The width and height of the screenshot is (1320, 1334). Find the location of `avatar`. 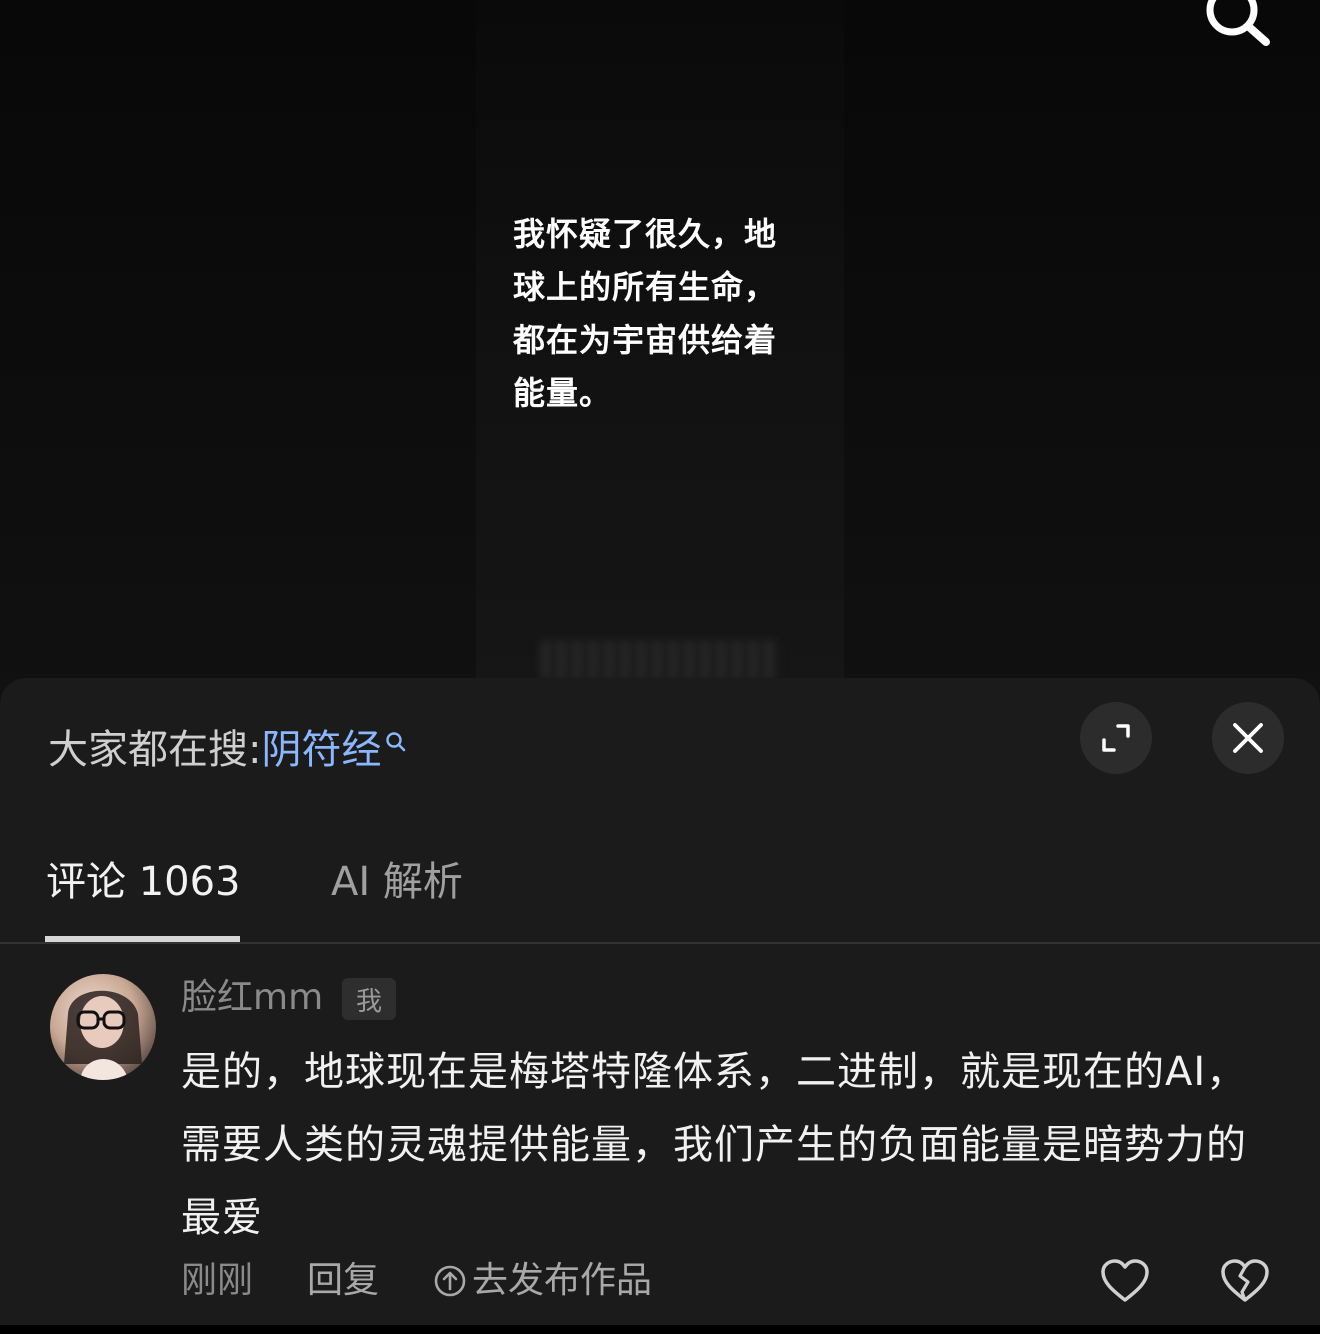

avatar is located at coordinates (103, 1027).